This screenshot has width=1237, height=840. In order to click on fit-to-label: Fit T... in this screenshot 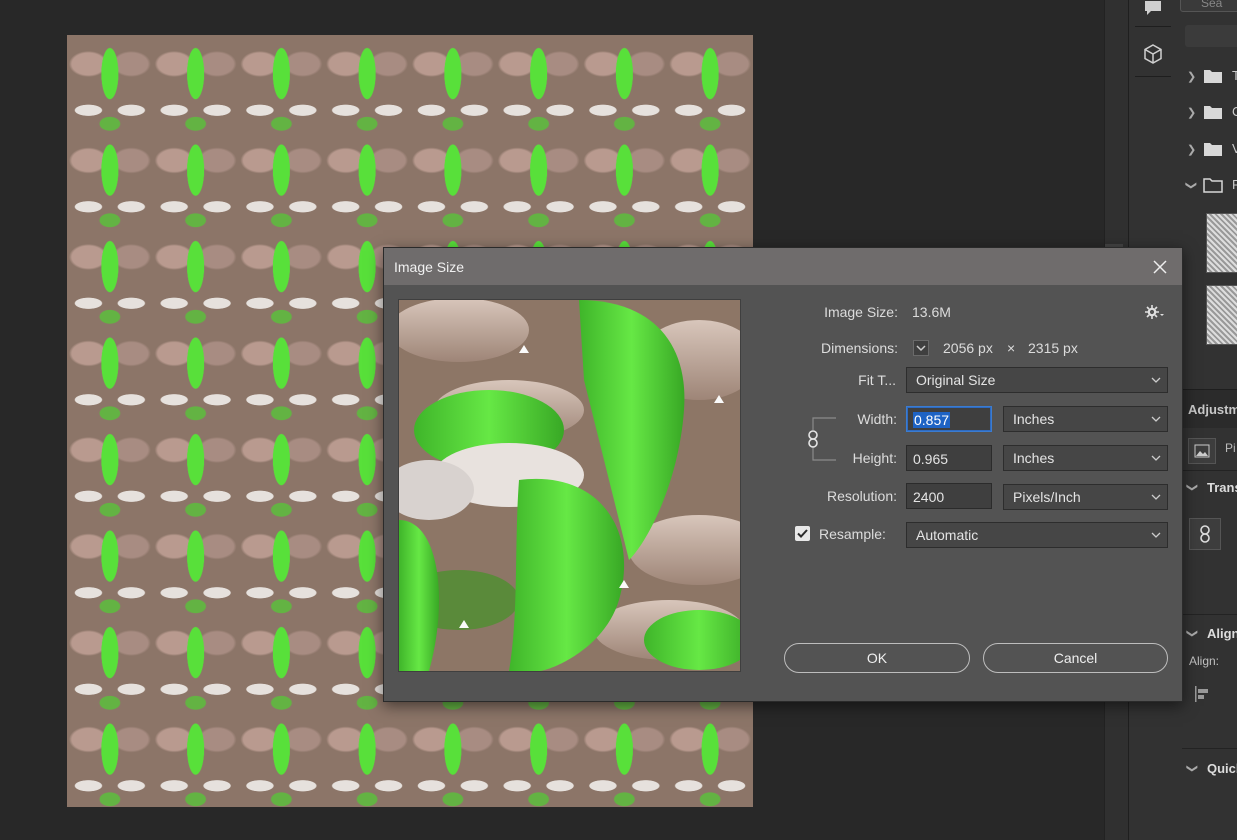, I will do `click(877, 380)`.